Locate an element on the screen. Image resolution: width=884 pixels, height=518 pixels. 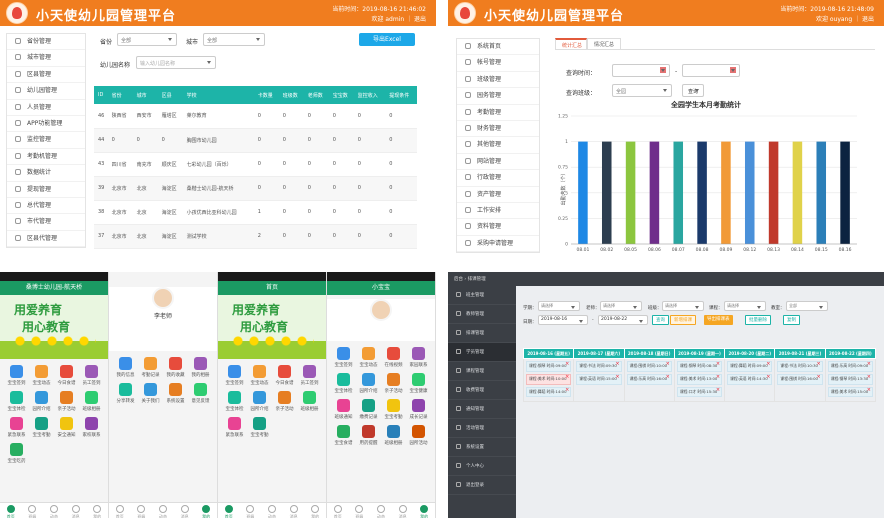
column-header: 宝宝数 is located at coordinates (341, 95).